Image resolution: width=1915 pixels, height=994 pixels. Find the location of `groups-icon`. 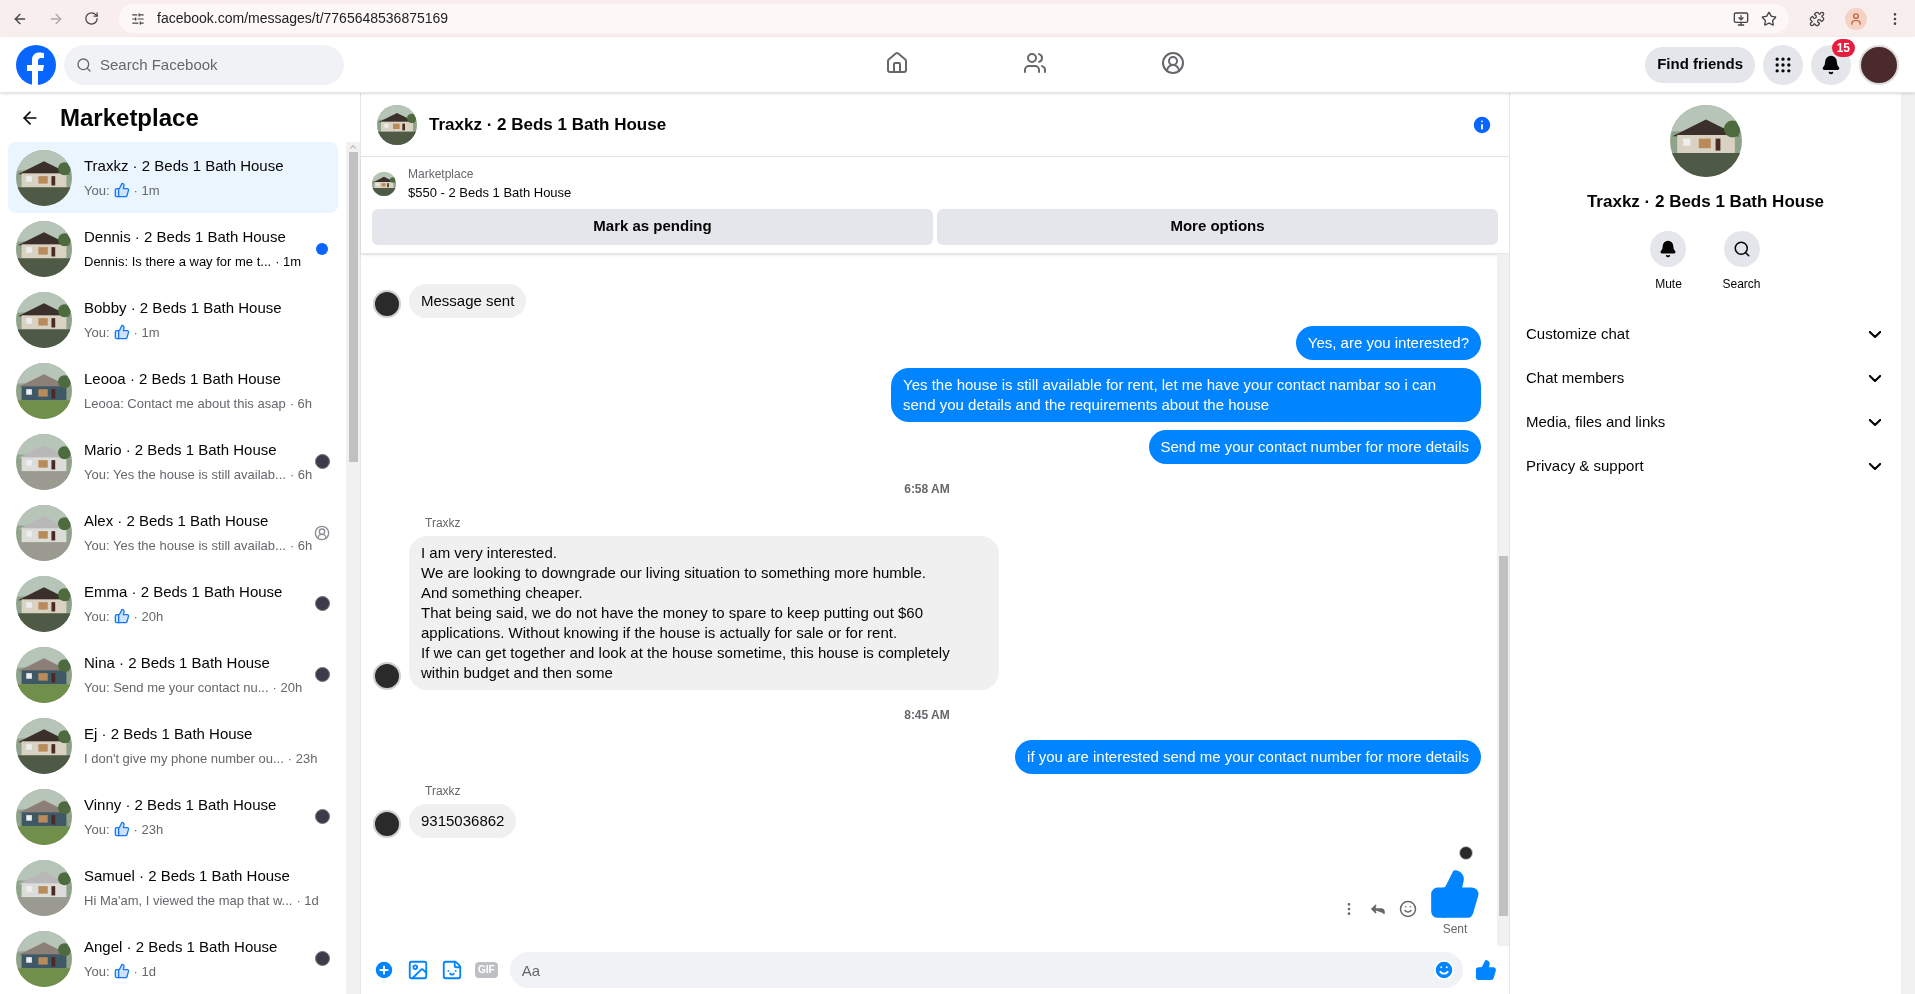

groups-icon is located at coordinates (1172, 63).